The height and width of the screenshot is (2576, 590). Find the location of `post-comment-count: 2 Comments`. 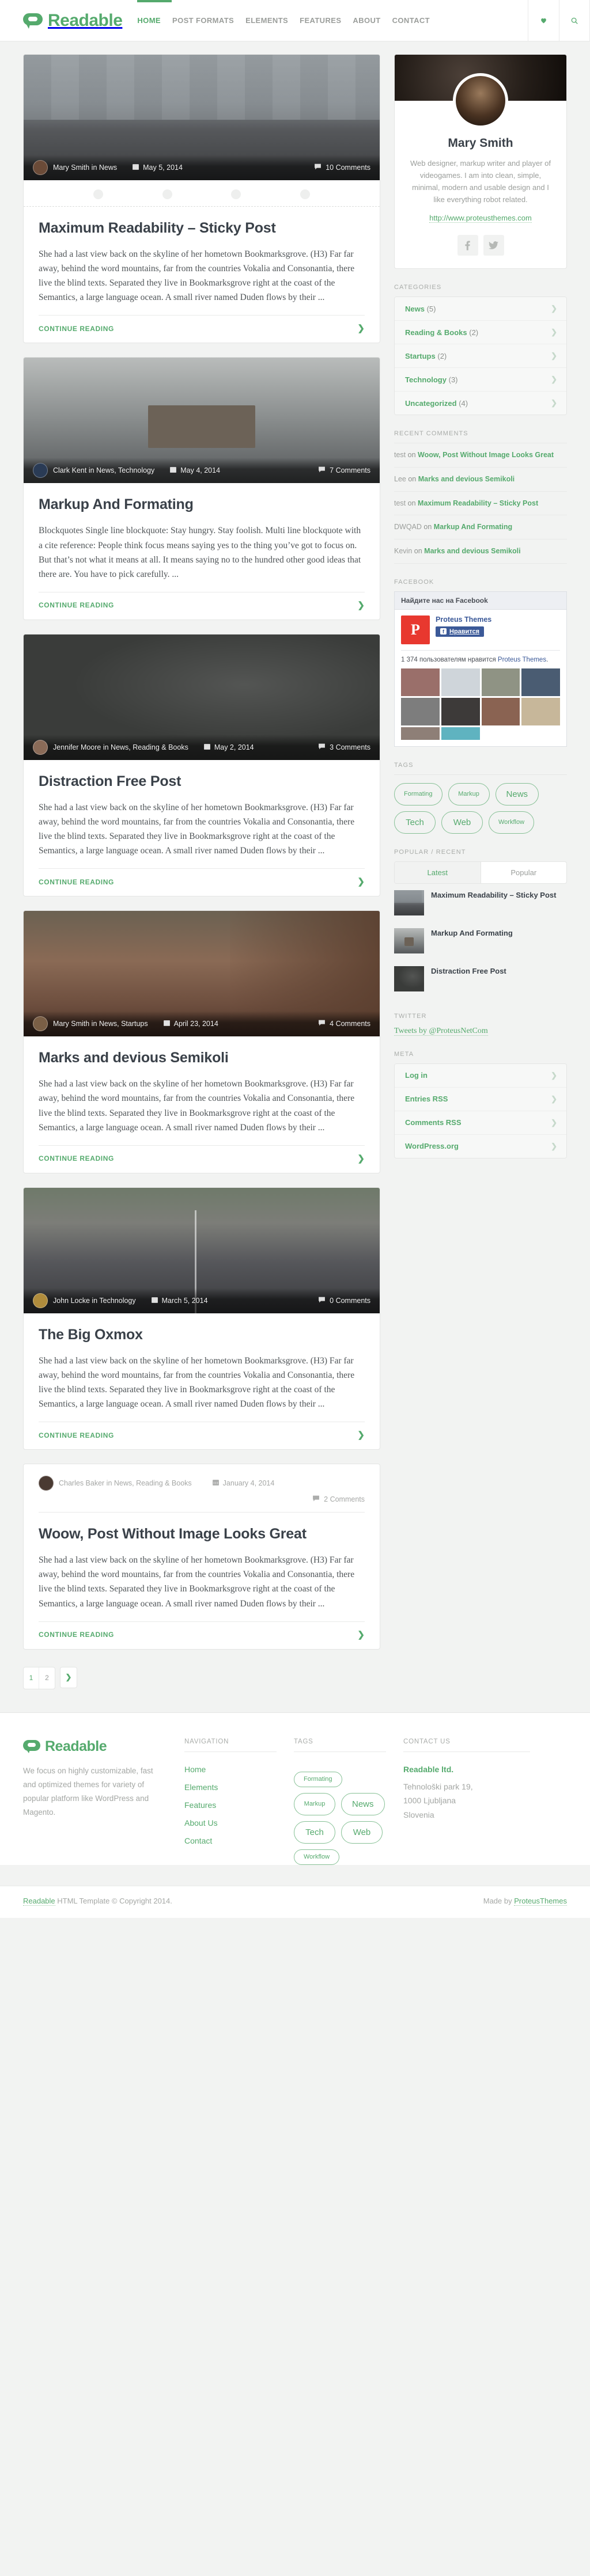

post-comment-count: 2 Comments is located at coordinates (338, 1499).